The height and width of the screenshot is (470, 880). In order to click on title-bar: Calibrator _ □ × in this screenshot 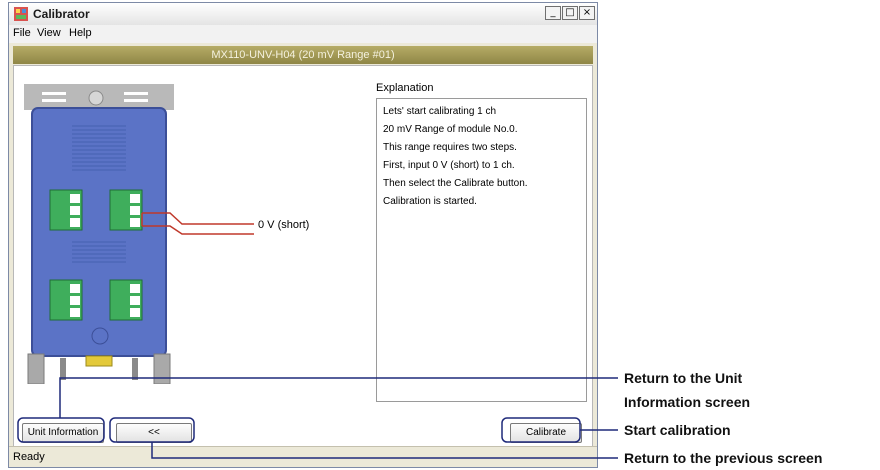, I will do `click(303, 14)`.